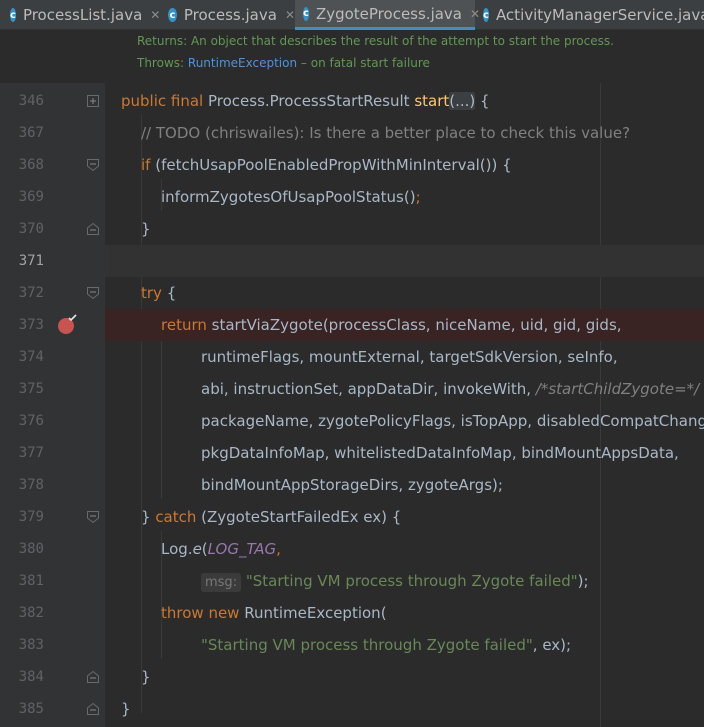  I want to click on line-number: 371, so click(31, 261).